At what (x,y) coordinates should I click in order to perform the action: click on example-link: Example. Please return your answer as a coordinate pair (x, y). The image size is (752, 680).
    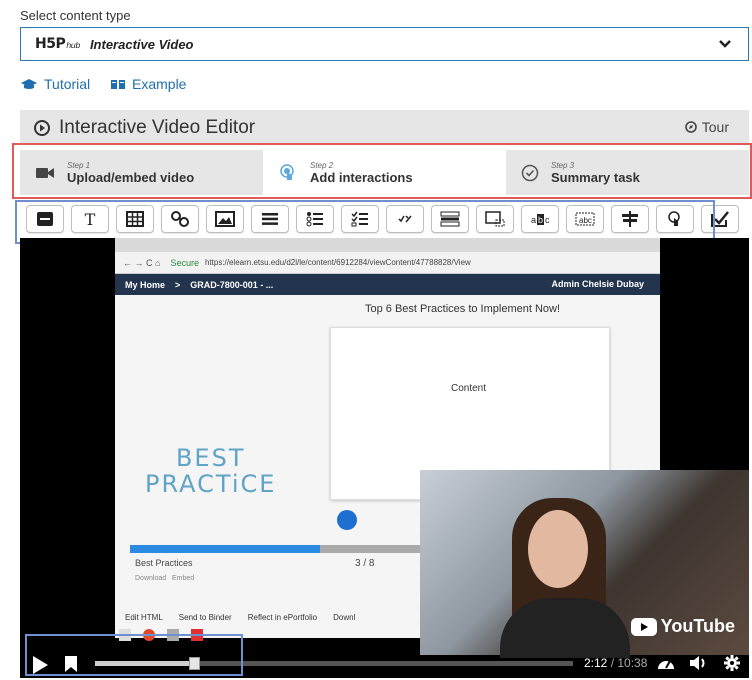
    Looking at the image, I should click on (148, 84).